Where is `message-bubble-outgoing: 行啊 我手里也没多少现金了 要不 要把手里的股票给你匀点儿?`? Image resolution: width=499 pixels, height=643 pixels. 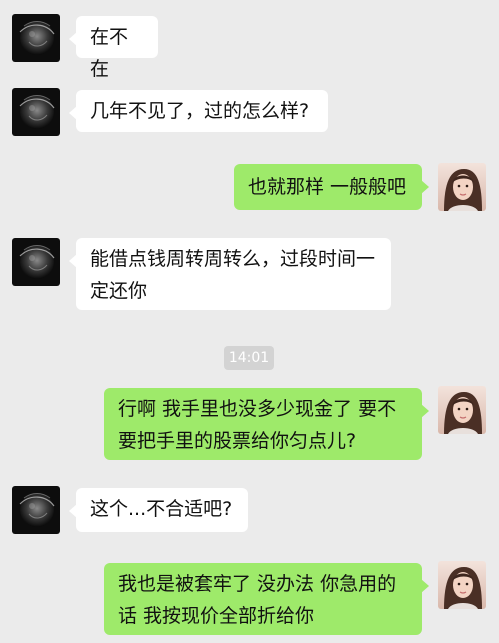 message-bubble-outgoing: 行啊 我手里也没多少现金了 要不 要把手里的股票给你匀点儿? is located at coordinates (266, 424).